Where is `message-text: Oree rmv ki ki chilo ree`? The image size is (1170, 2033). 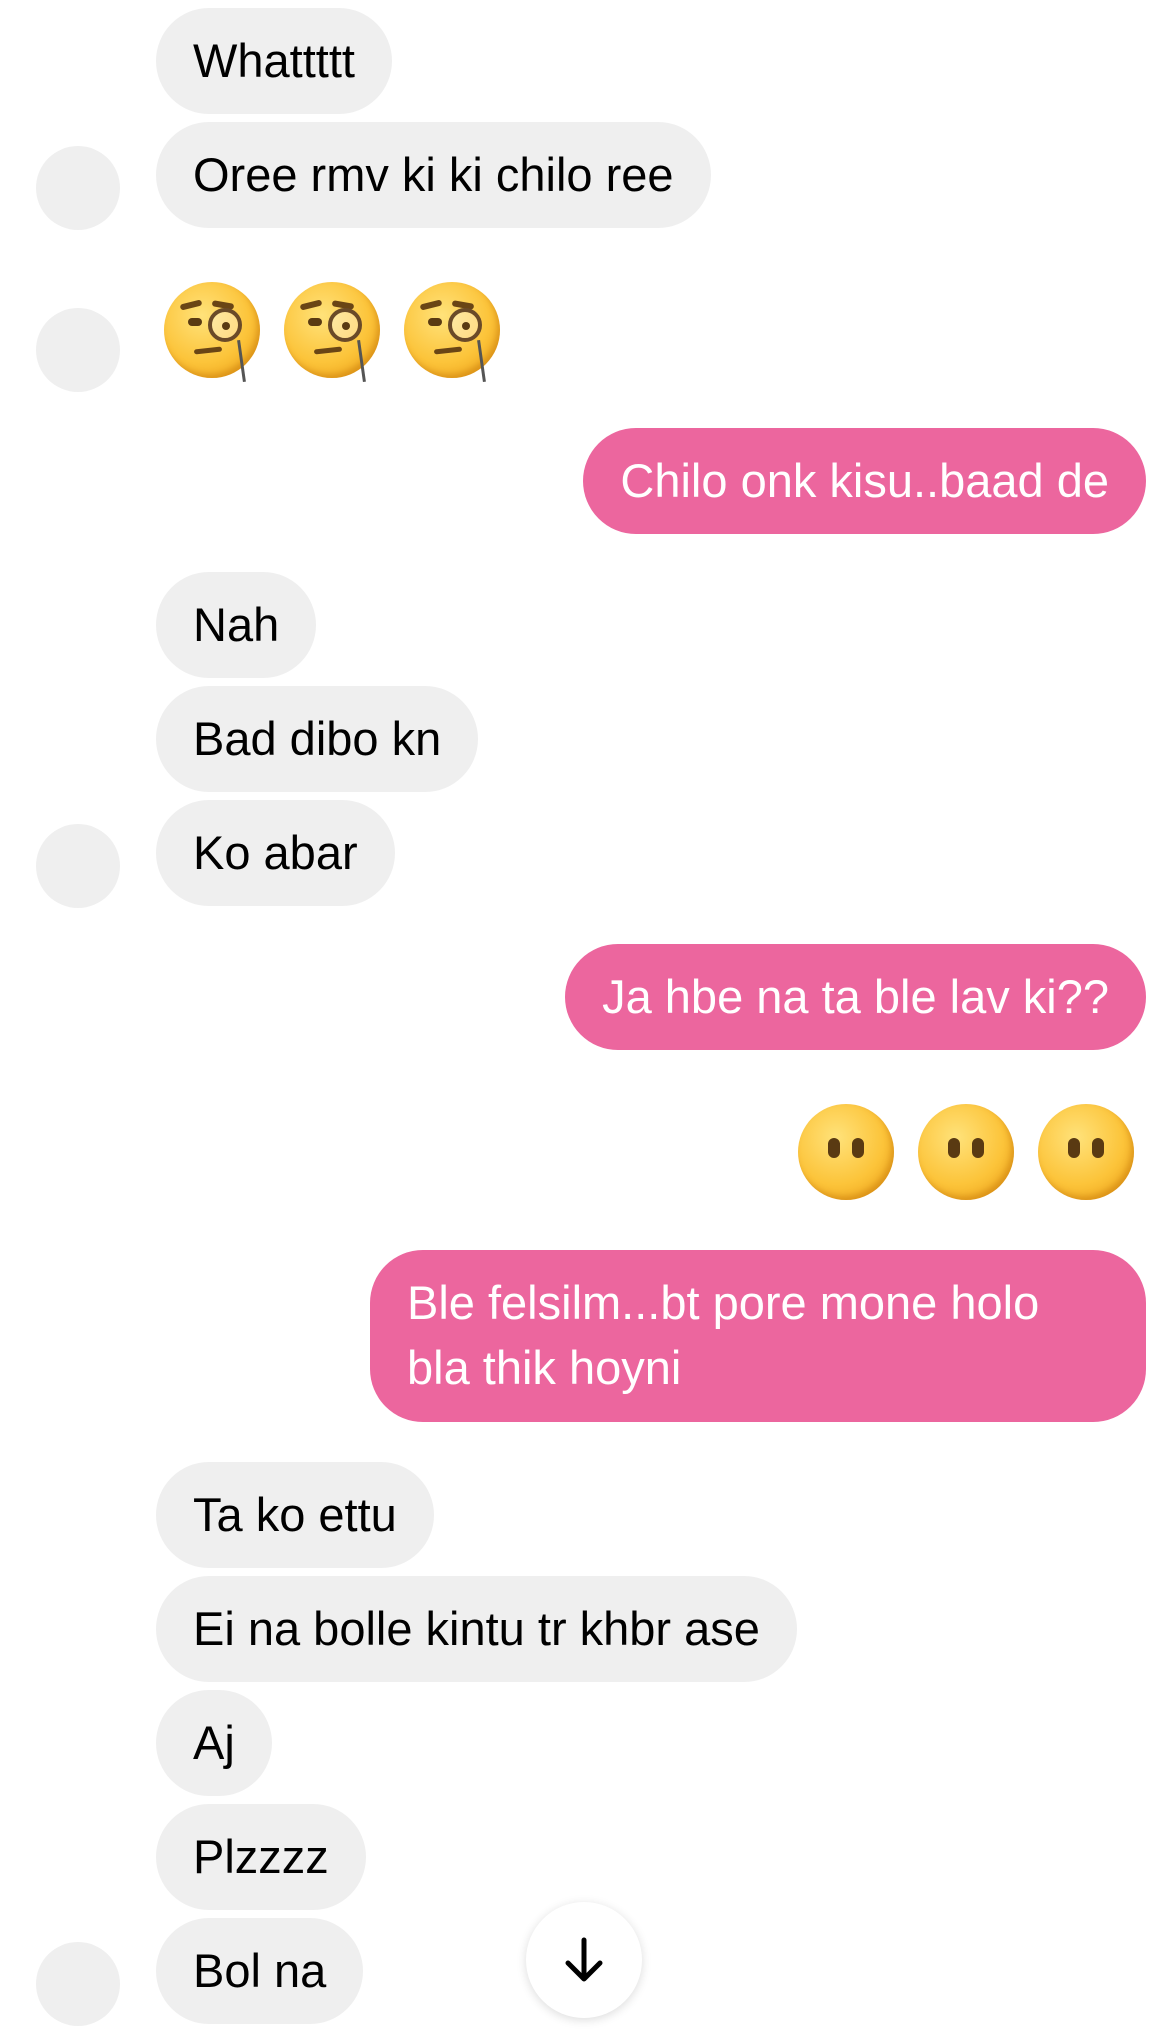
message-text: Oree rmv ki ki chilo ree is located at coordinates (433, 174).